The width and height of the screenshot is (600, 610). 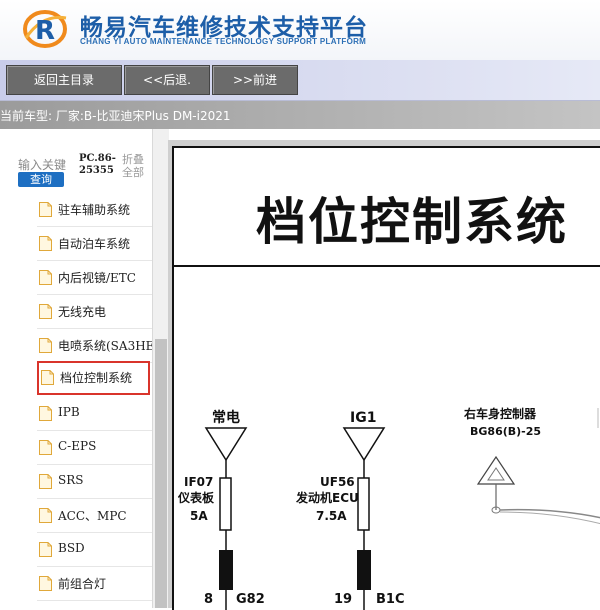 What do you see at coordinates (167, 80) in the screenshot?
I see `back-button: <<后退.` at bounding box center [167, 80].